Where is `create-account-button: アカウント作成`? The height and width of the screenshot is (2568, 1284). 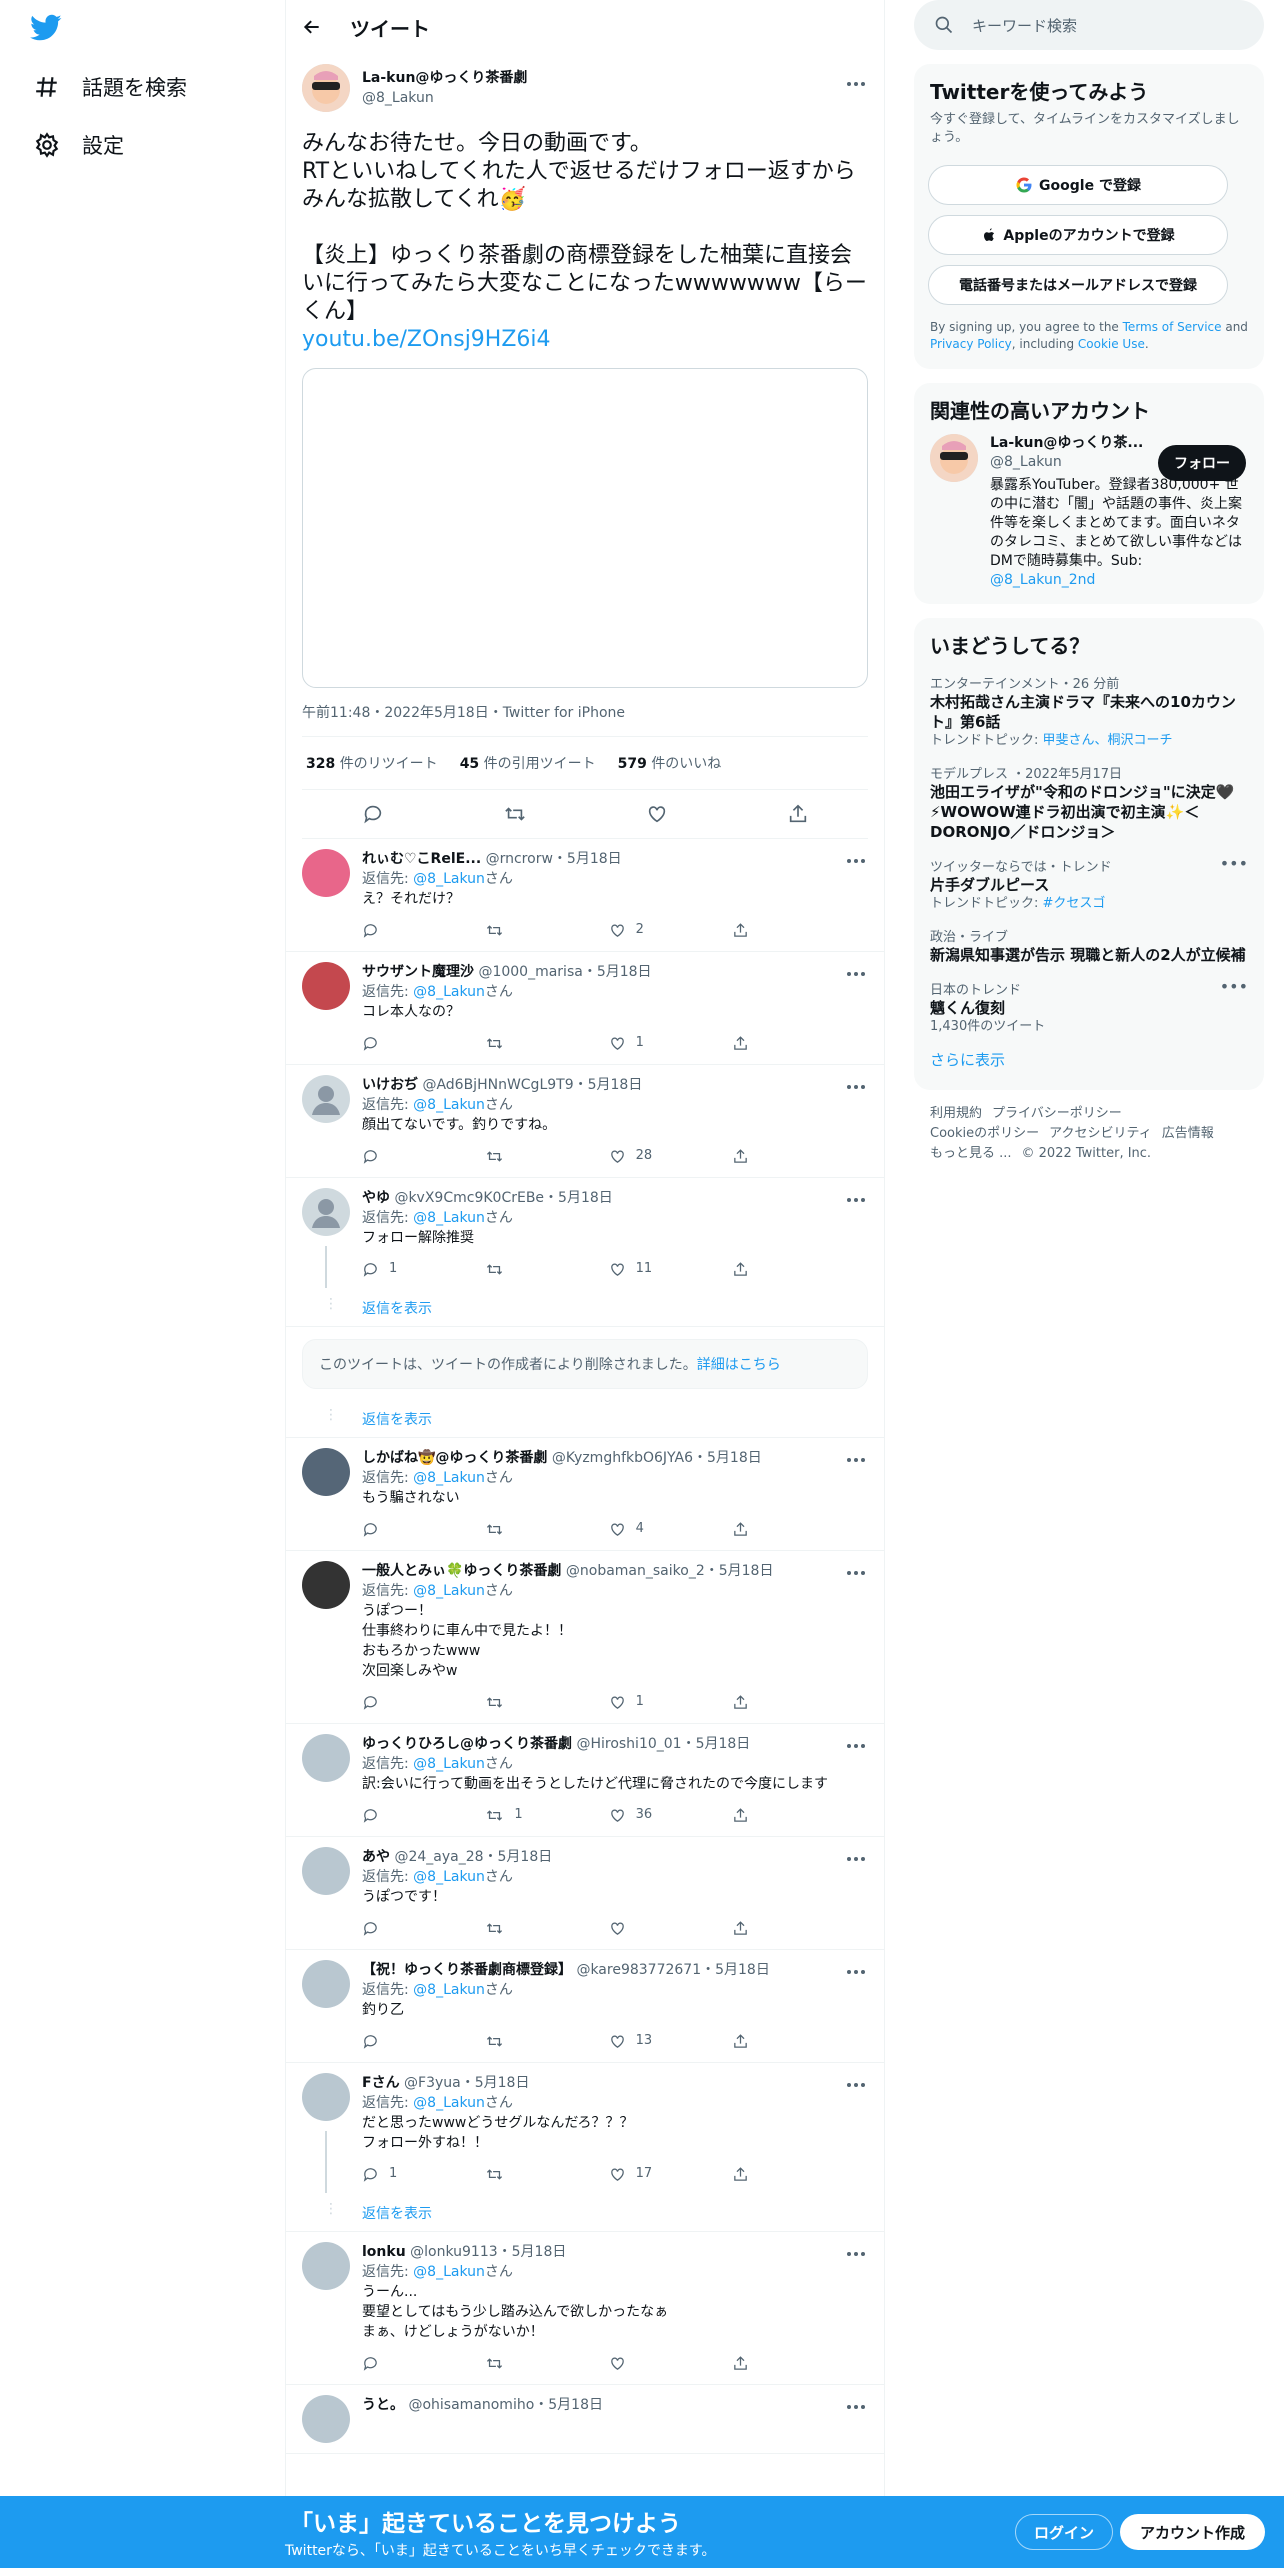
create-account-button: アカウント作成 is located at coordinates (1193, 2532).